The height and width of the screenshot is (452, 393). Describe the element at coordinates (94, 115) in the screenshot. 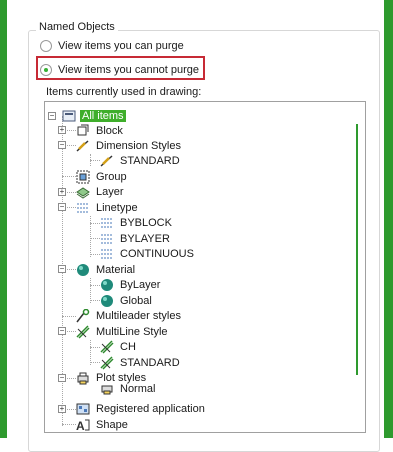

I see `tree-item-all-items: All items` at that location.